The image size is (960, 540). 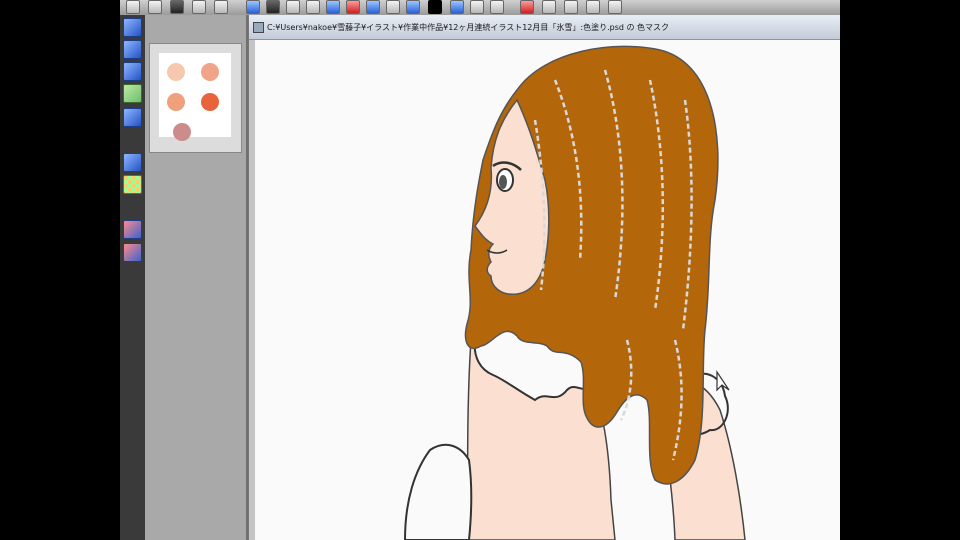 What do you see at coordinates (253, 7) in the screenshot?
I see `brush-tool-button` at bounding box center [253, 7].